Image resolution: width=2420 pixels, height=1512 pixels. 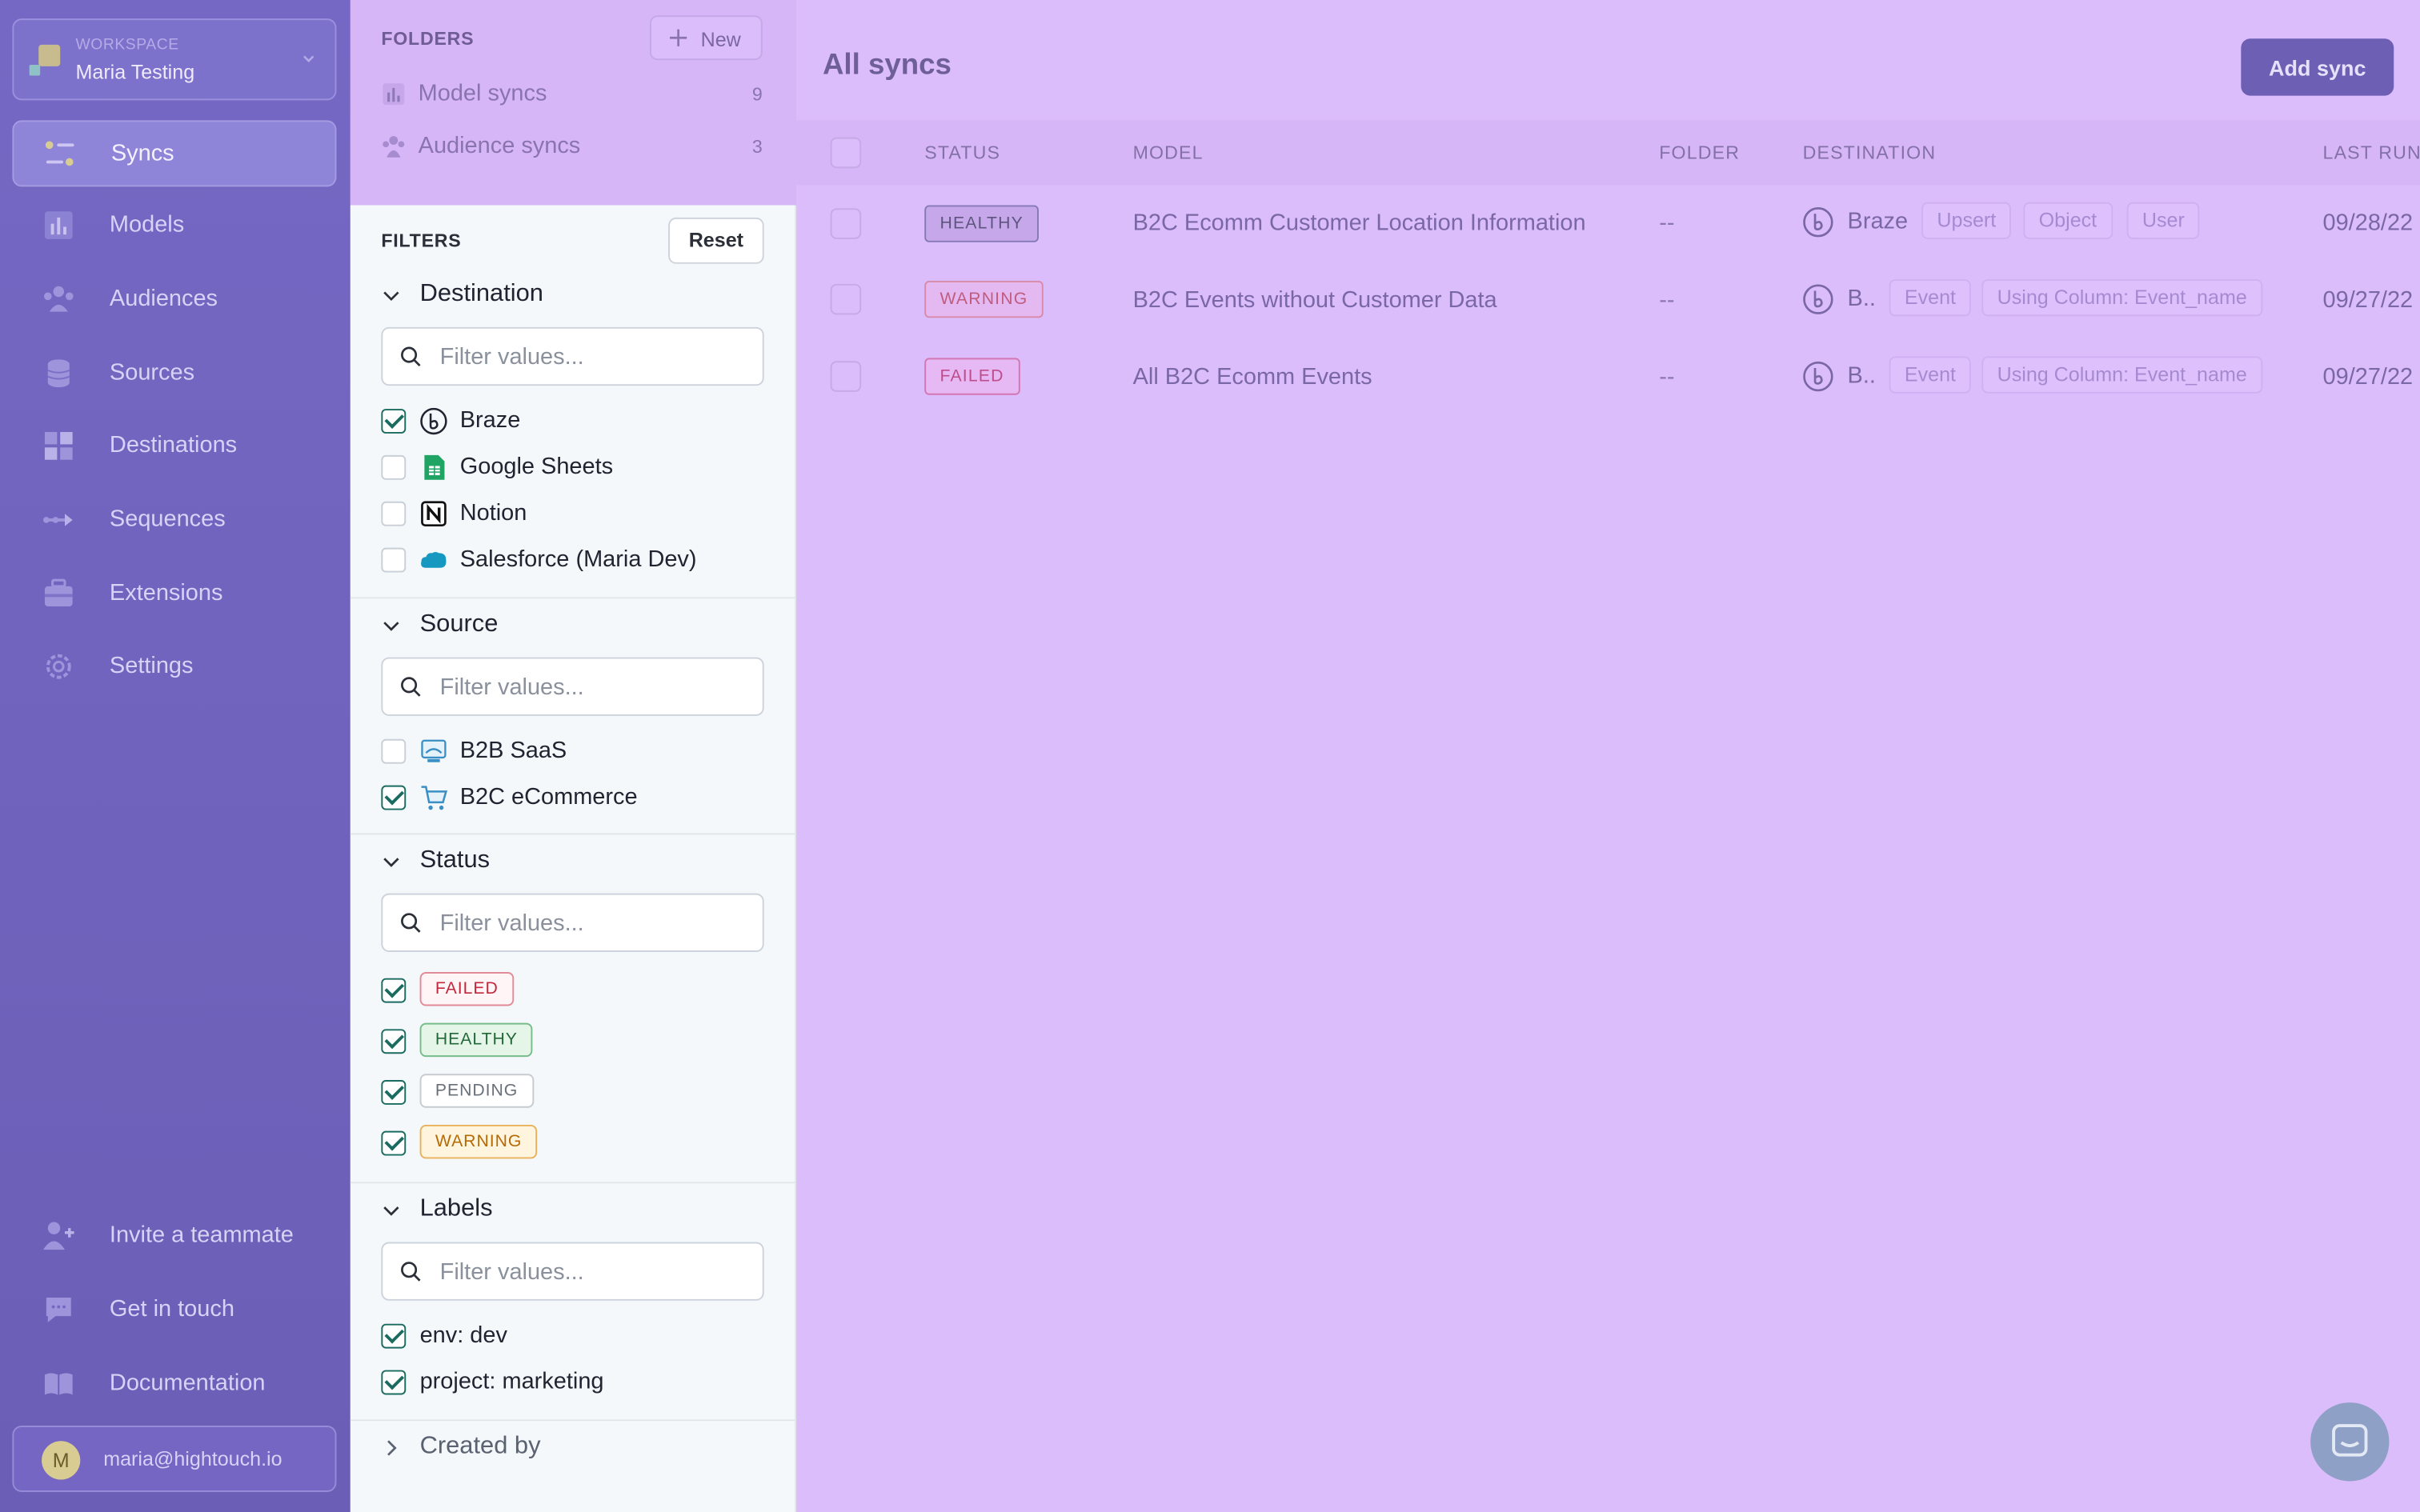 What do you see at coordinates (2368, 223) in the screenshot?
I see `row-last-run: 09/28/22` at bounding box center [2368, 223].